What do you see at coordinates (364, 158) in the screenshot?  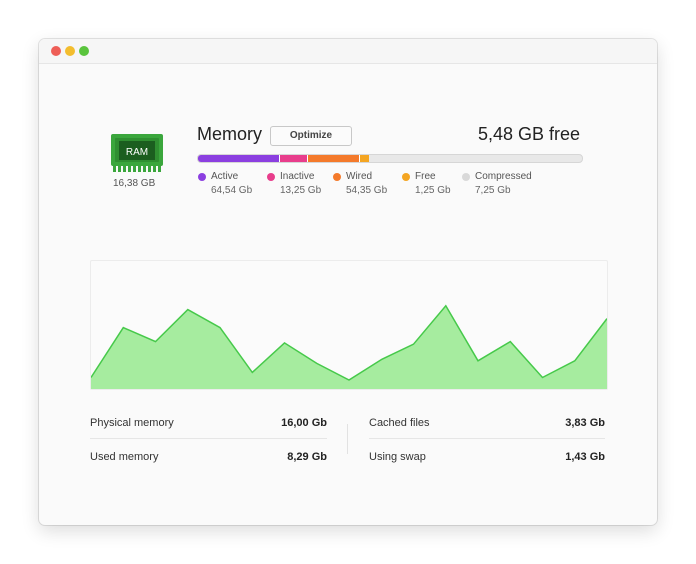 I see `free-segment` at bounding box center [364, 158].